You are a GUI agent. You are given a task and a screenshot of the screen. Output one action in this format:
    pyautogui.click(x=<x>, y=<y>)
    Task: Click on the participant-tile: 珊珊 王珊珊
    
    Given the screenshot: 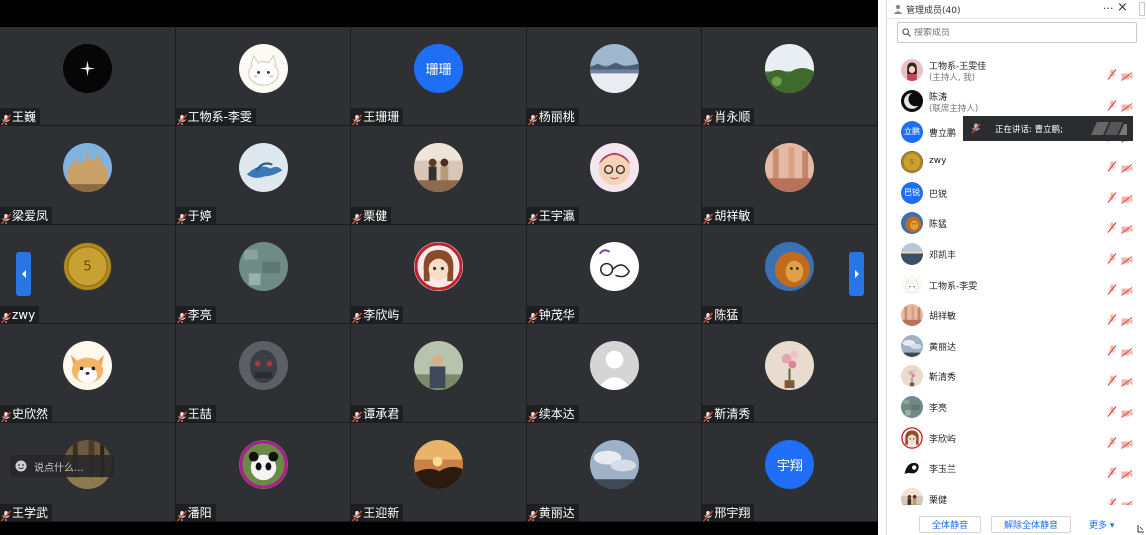 What is the action you would take?
    pyautogui.click(x=439, y=76)
    